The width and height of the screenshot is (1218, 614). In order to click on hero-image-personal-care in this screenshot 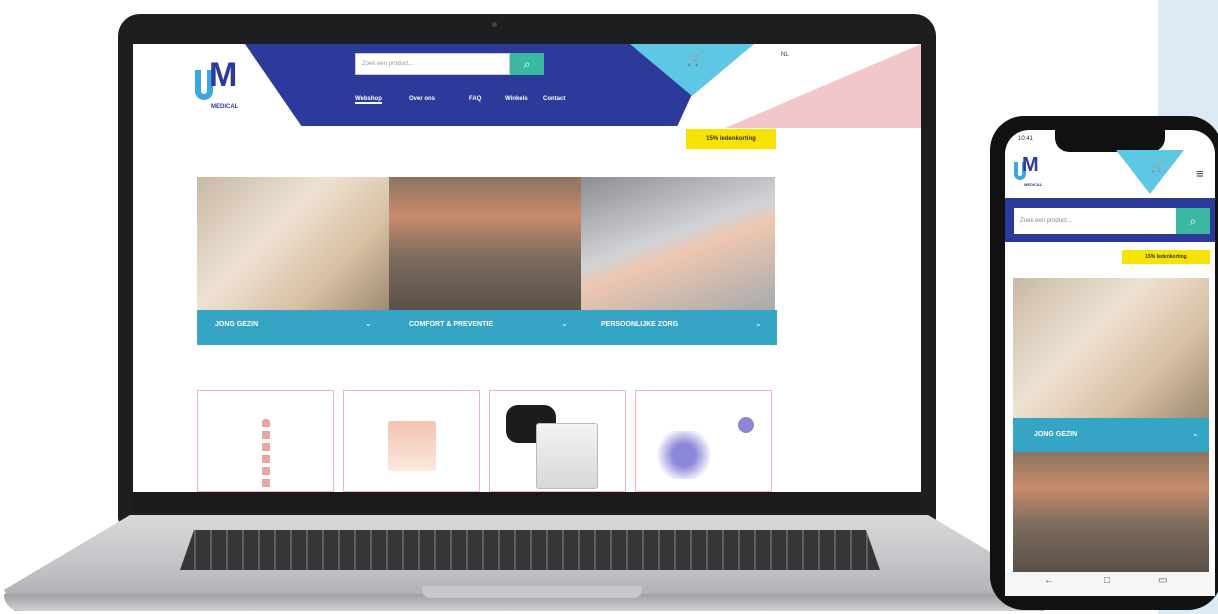, I will do `click(678, 243)`.